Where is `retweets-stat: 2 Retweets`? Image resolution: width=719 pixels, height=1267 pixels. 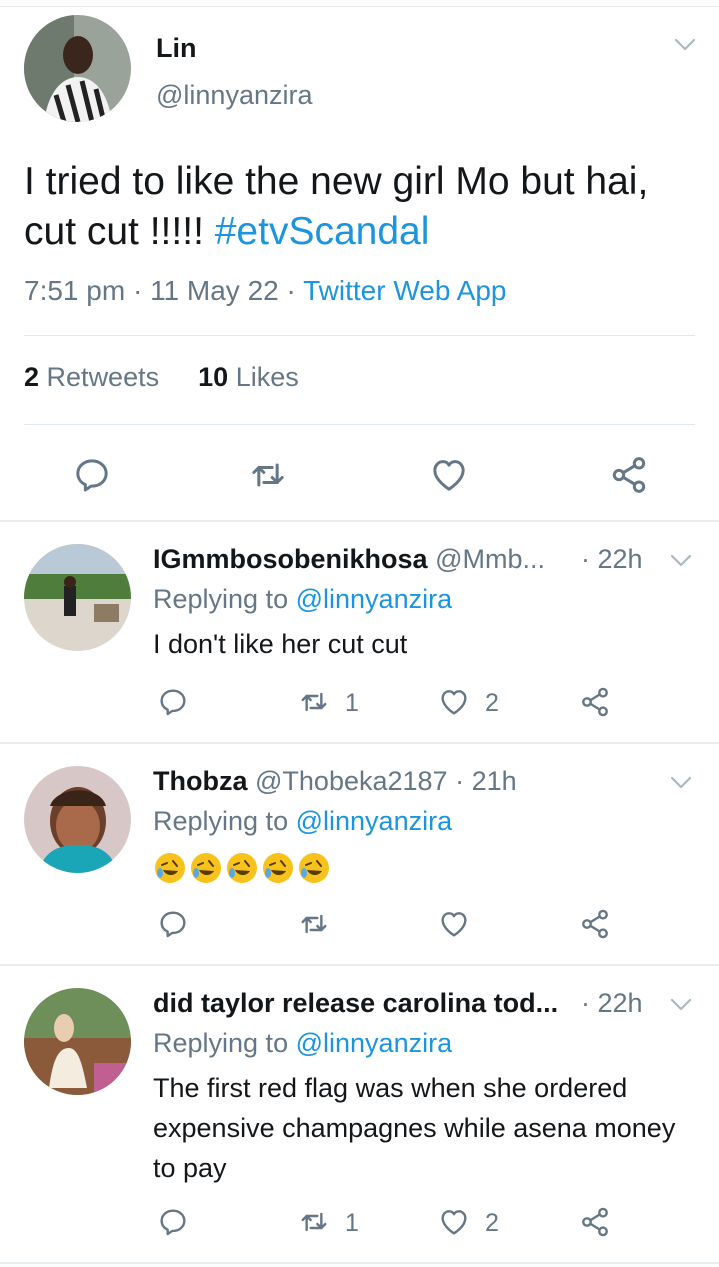 retweets-stat: 2 Retweets is located at coordinates (91, 377).